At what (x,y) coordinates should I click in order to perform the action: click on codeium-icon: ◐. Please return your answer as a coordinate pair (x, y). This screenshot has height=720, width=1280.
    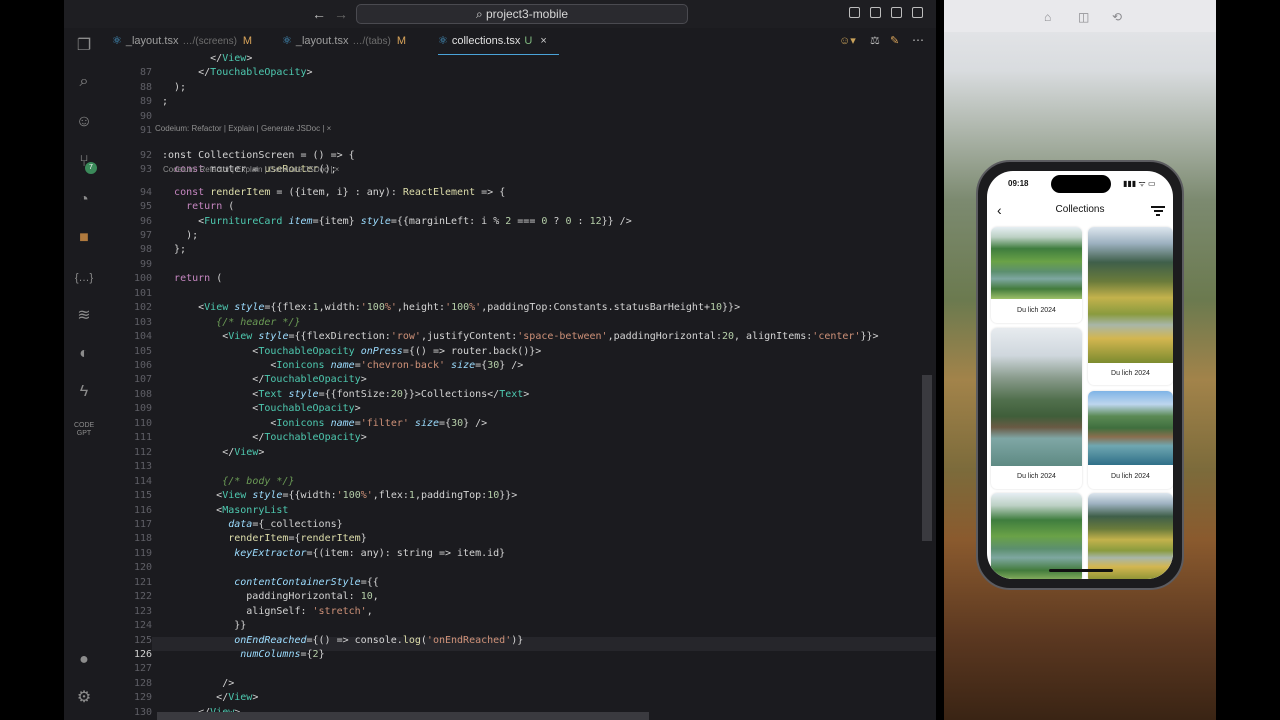
    Looking at the image, I should click on (84, 354).